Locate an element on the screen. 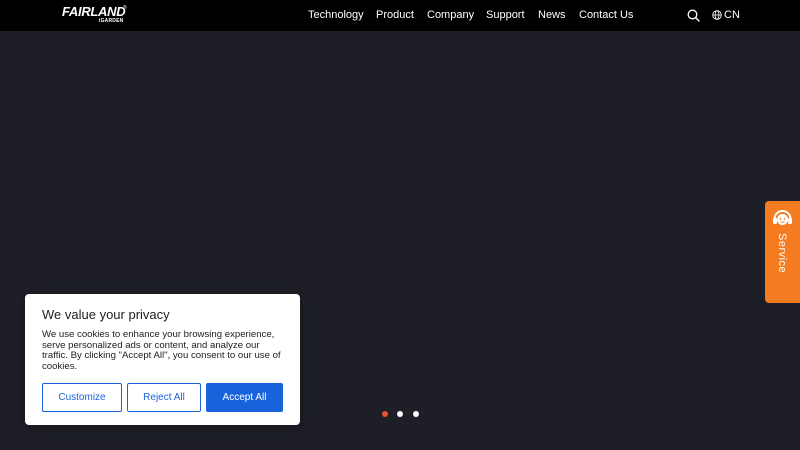  language-label: CN is located at coordinates (732, 15).